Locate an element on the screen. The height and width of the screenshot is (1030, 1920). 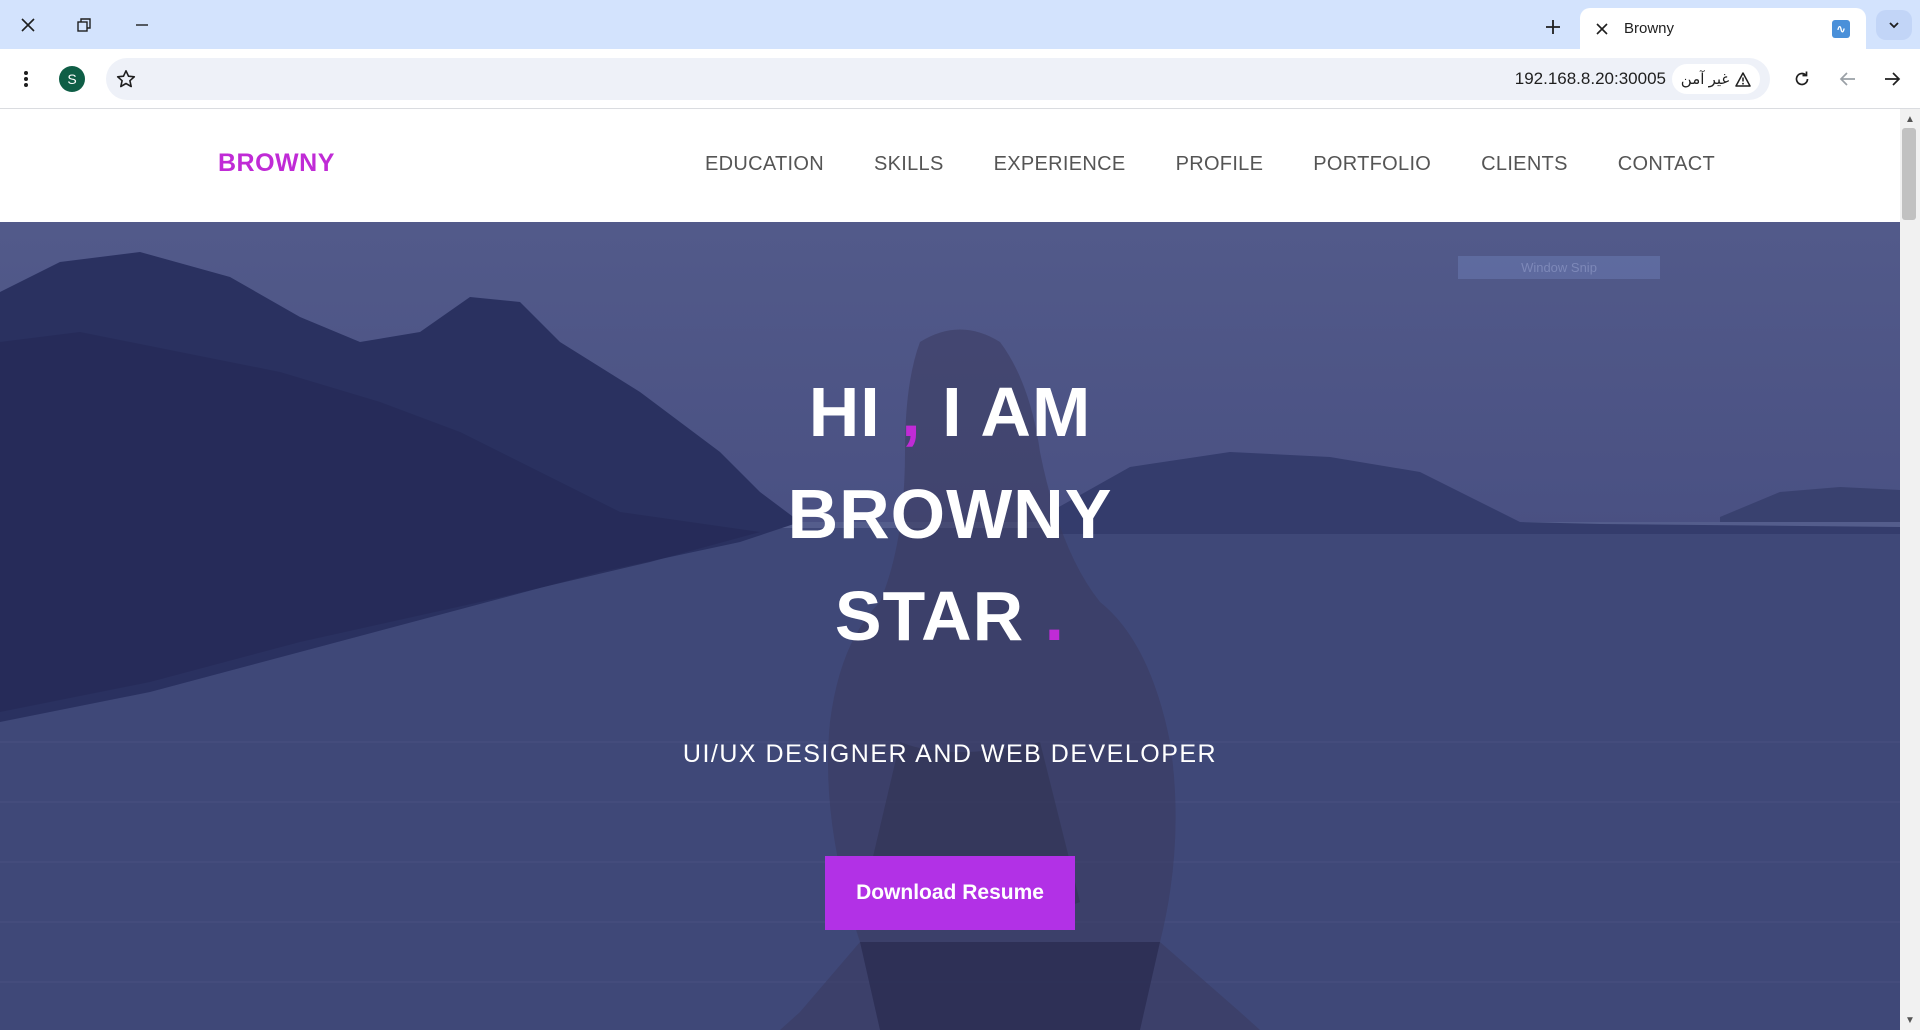
nav-skills: SKILLS is located at coordinates (909, 164).